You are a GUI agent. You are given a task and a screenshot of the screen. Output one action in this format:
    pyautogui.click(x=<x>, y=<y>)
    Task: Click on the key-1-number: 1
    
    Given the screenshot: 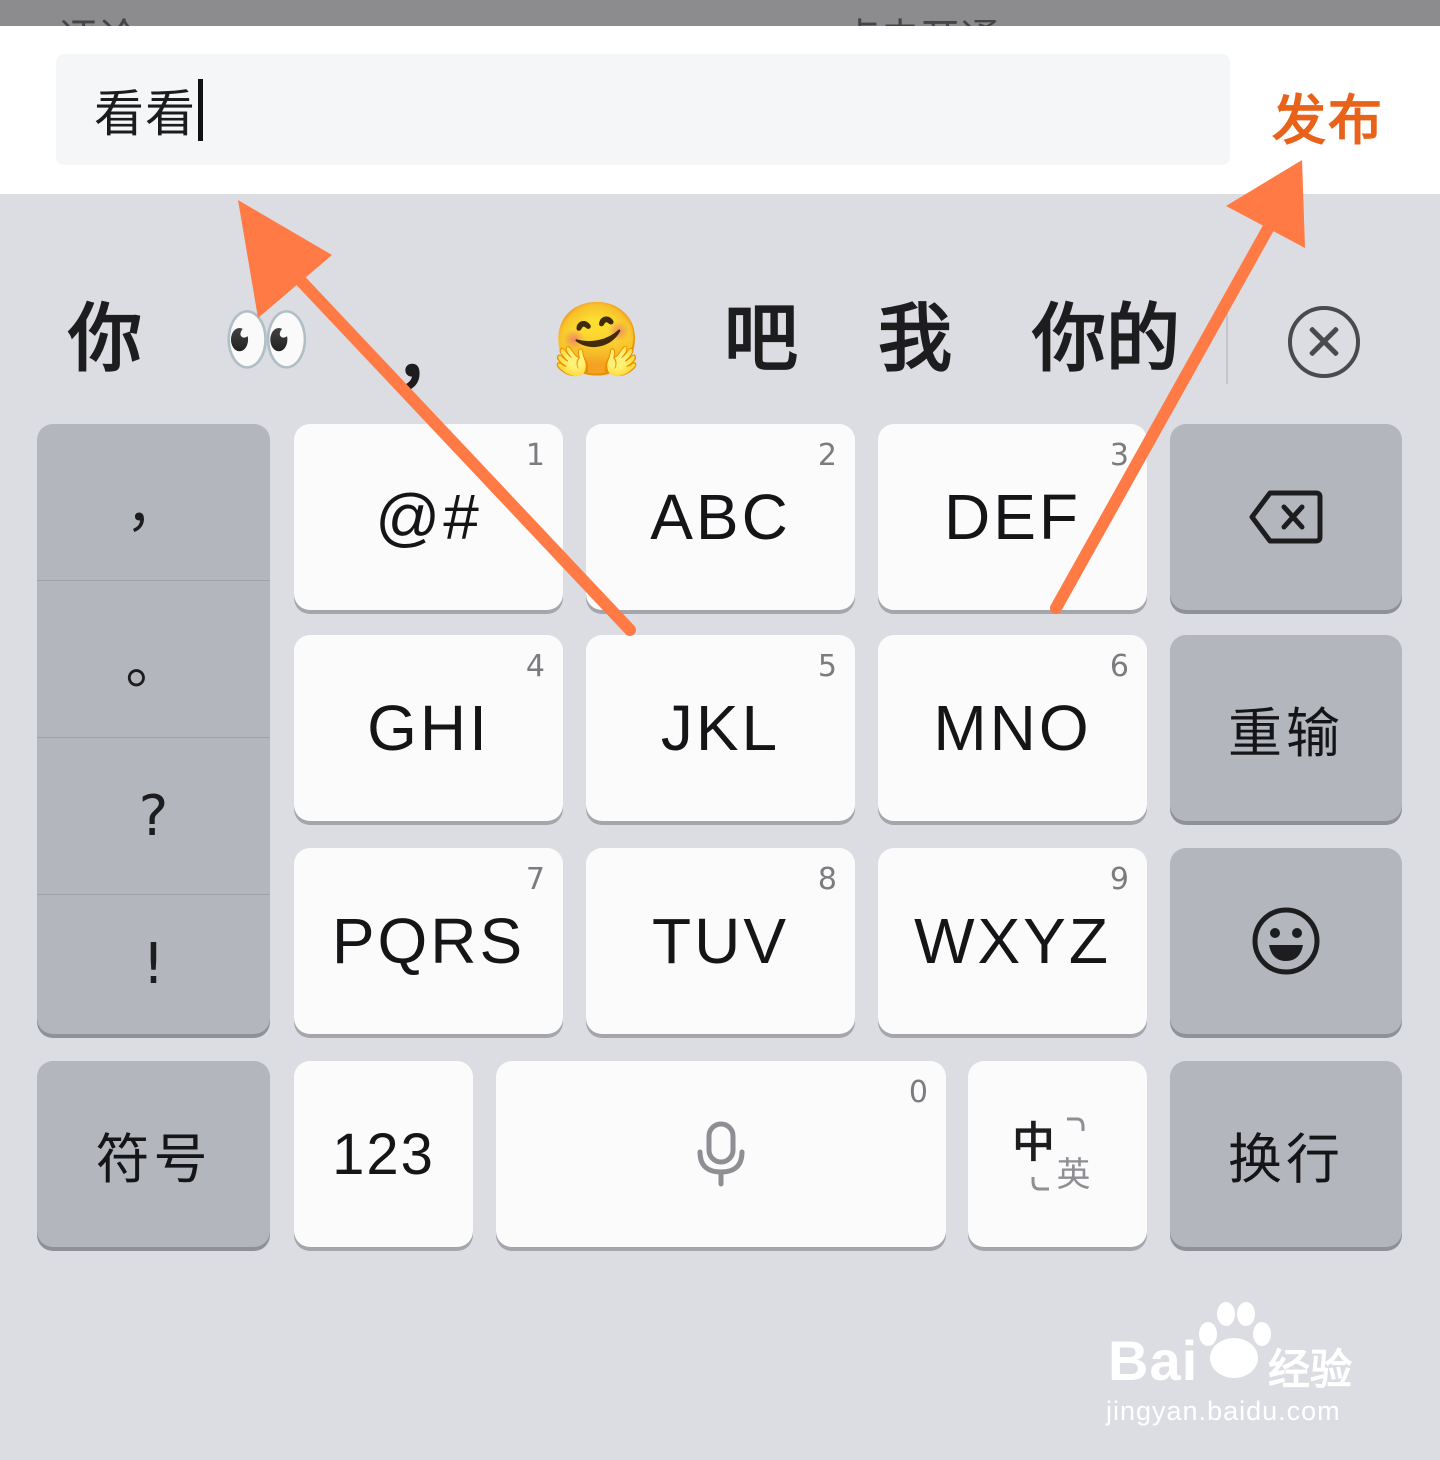 What is the action you would take?
    pyautogui.click(x=535, y=455)
    